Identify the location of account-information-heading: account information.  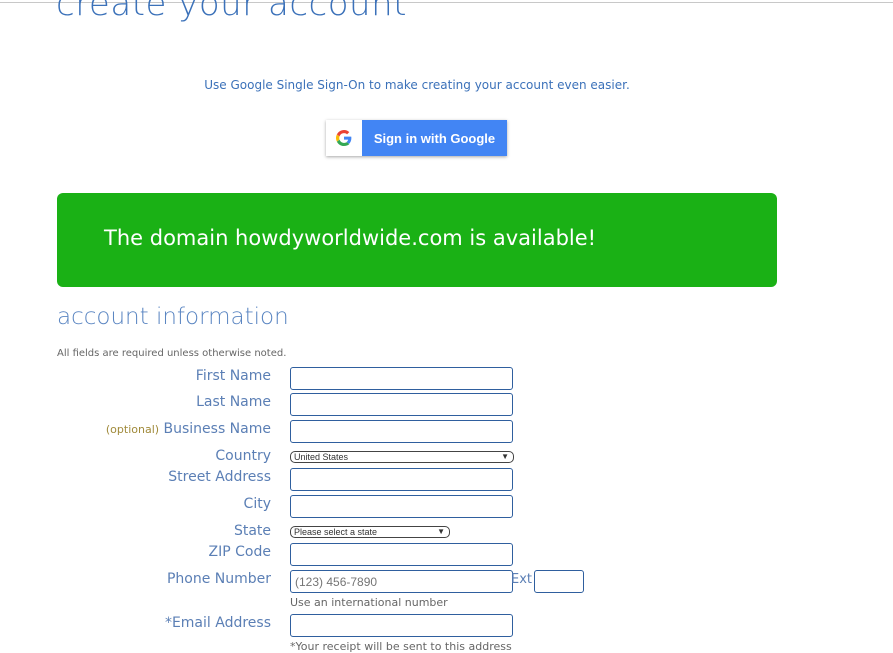
(173, 317).